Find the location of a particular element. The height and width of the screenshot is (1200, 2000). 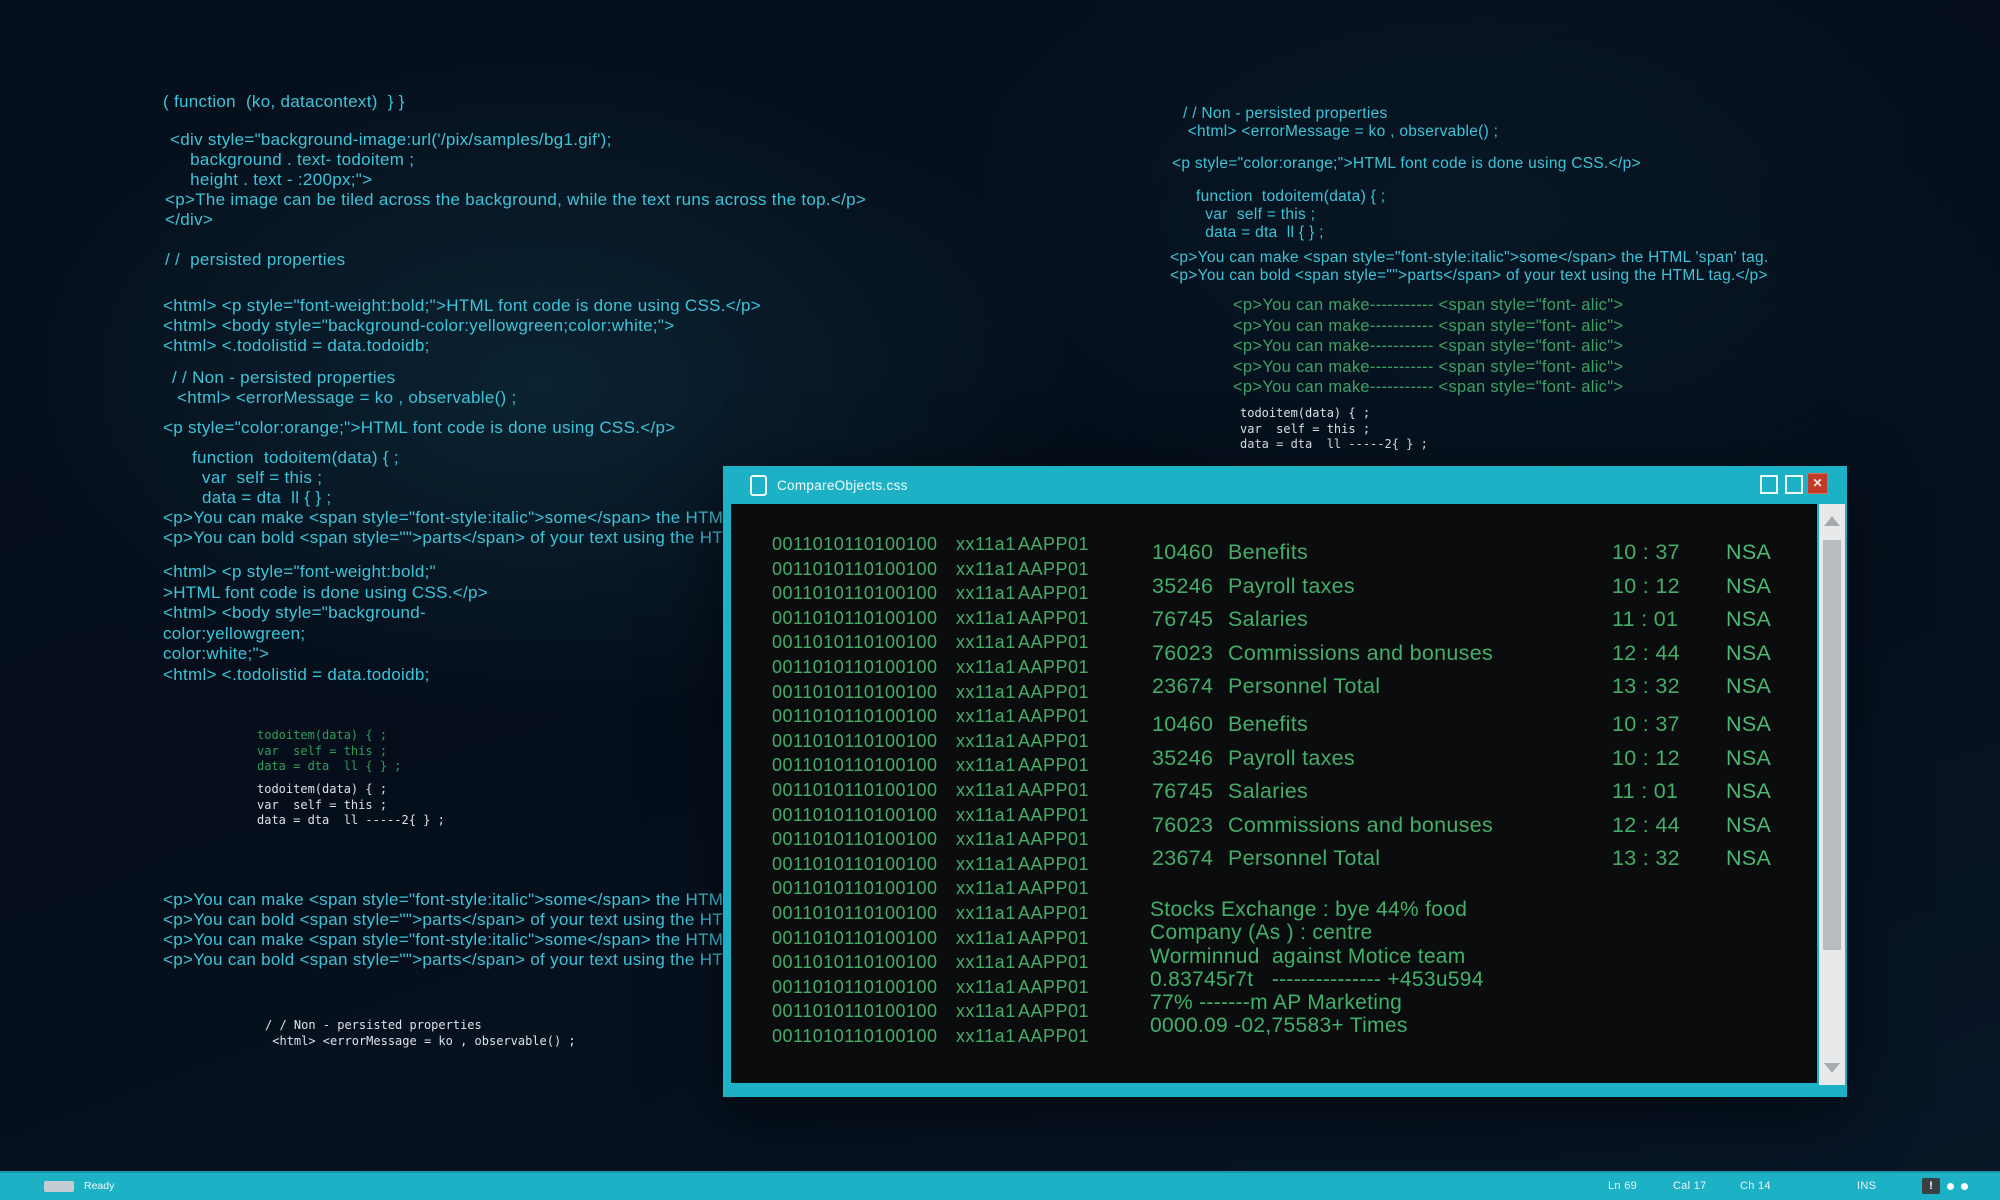

ledger-label: Commissions and bonuses is located at coordinates (1361, 652).